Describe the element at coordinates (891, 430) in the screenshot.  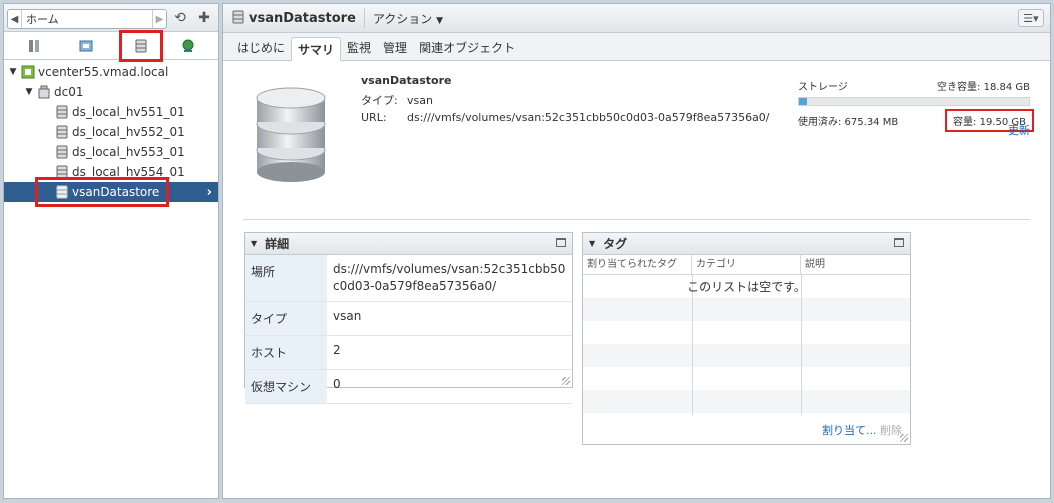
I see `remove-tag-link: 削除` at that location.